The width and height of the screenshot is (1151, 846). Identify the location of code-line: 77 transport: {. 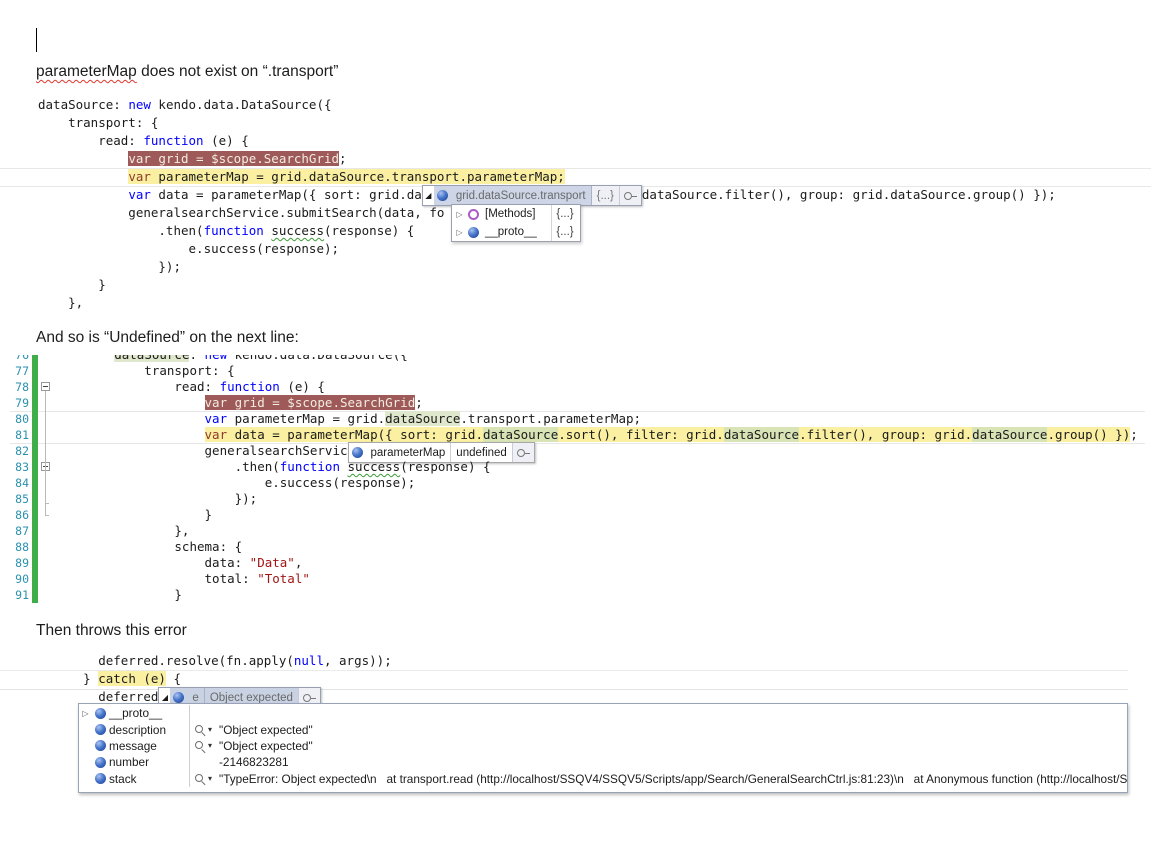
(577, 371).